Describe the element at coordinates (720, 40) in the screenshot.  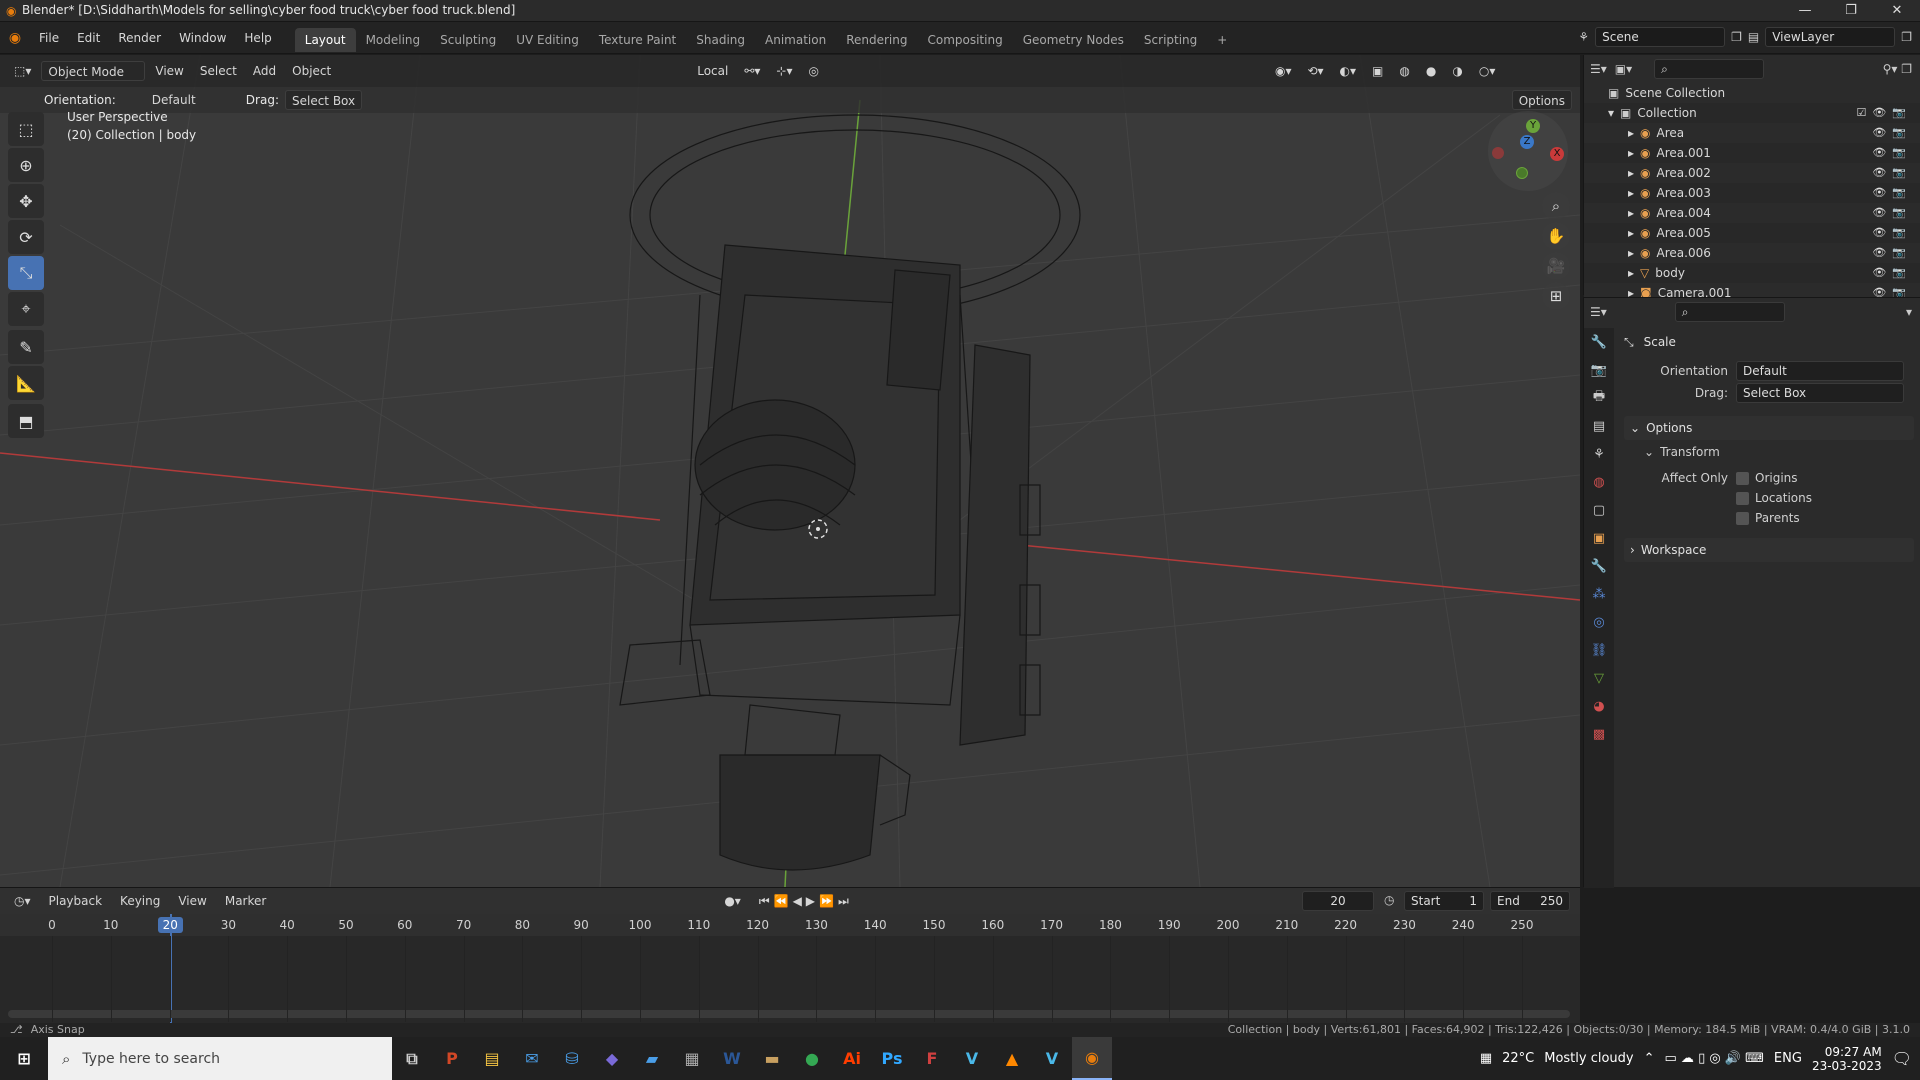
I see `tab-shading: Shading` at that location.